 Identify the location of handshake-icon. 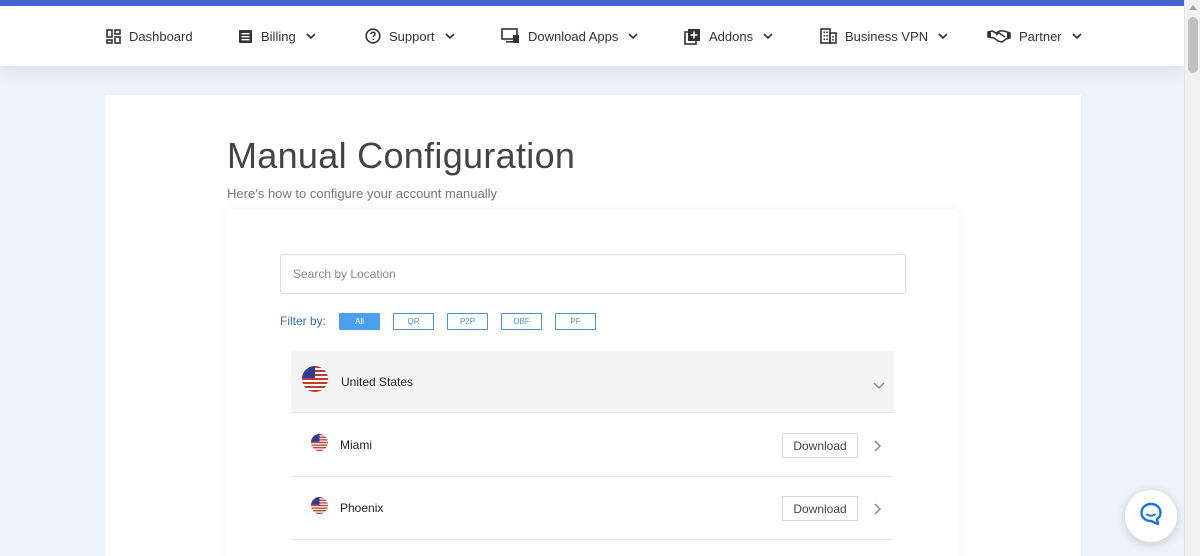
(999, 36).